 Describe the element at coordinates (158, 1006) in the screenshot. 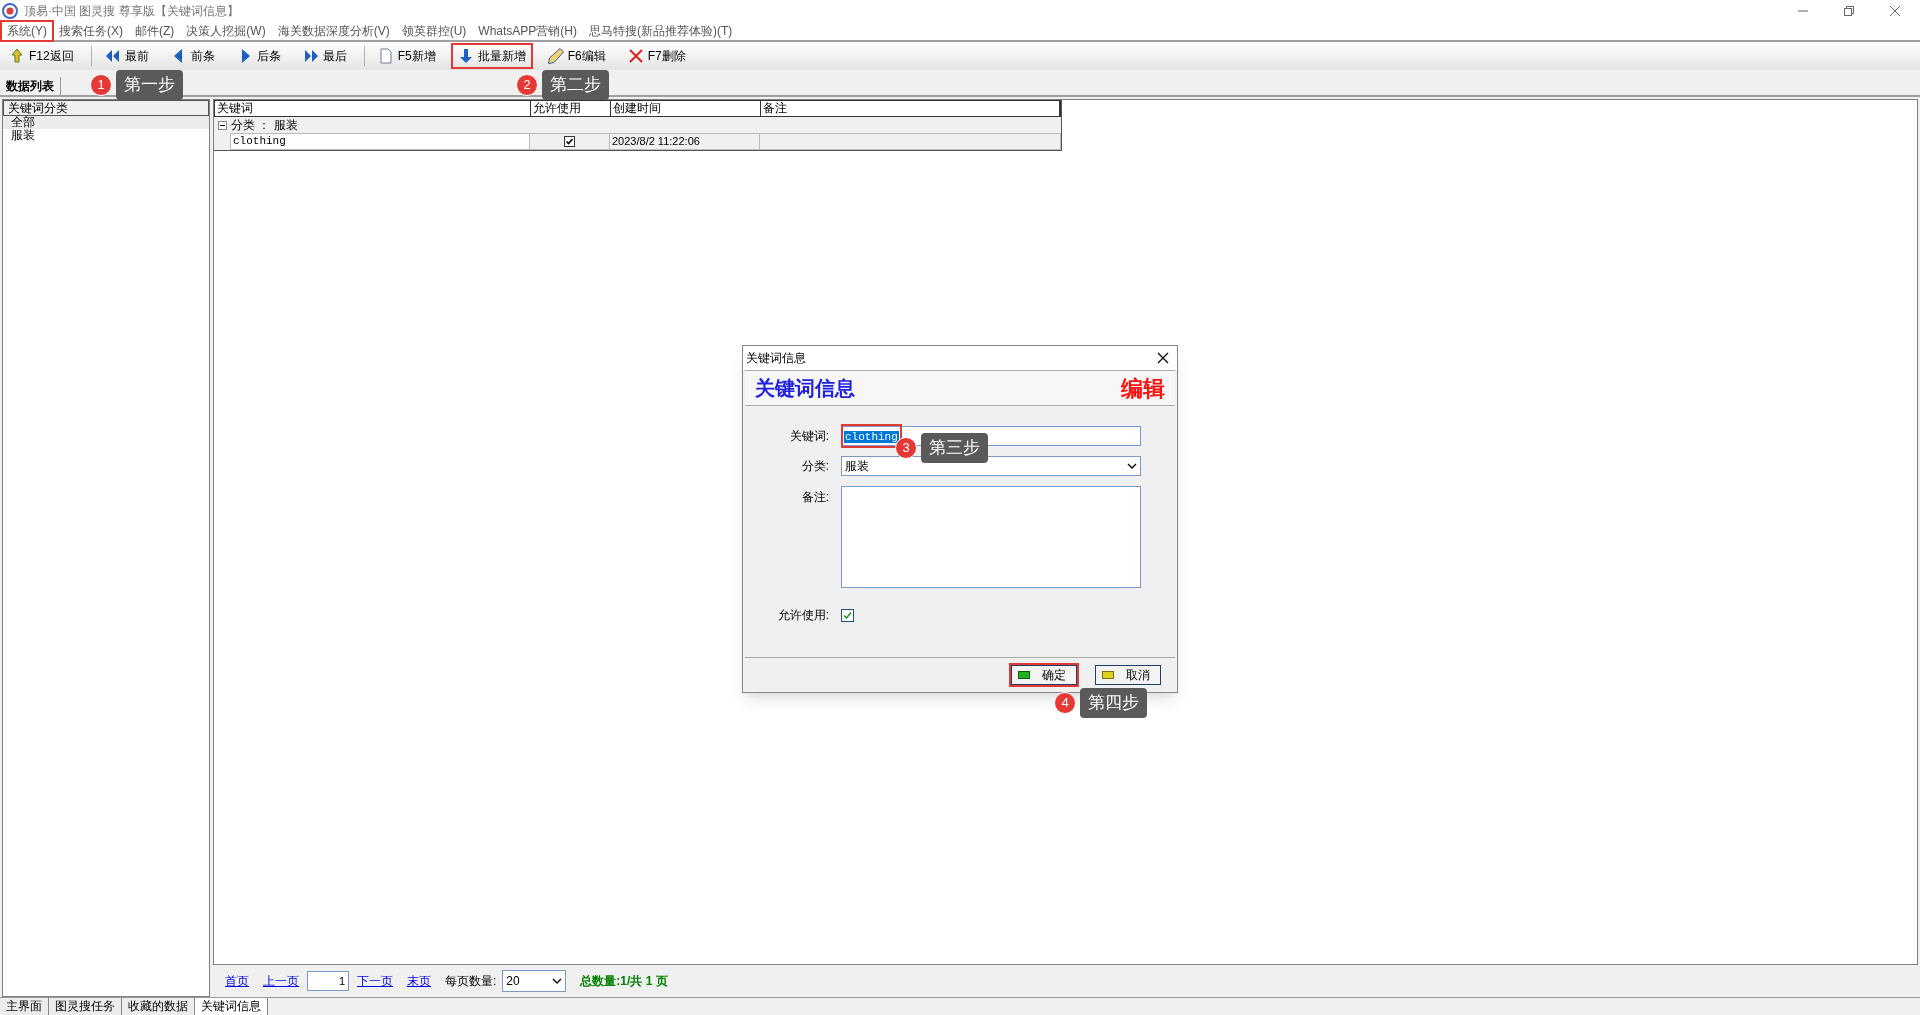

I see `bottom-tab: 收藏的数据` at that location.